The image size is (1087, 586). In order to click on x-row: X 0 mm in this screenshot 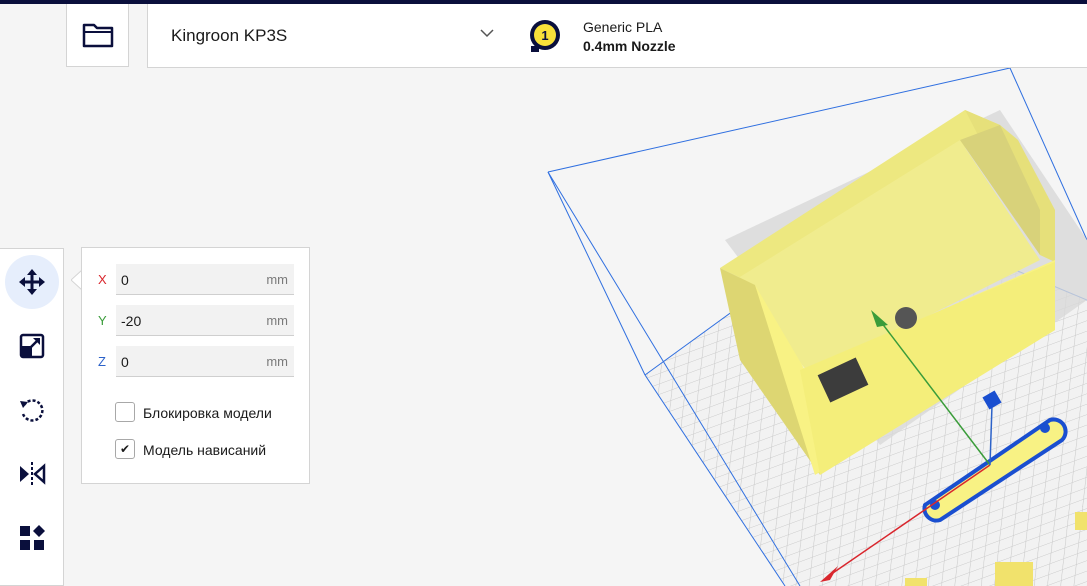, I will do `click(196, 280)`.